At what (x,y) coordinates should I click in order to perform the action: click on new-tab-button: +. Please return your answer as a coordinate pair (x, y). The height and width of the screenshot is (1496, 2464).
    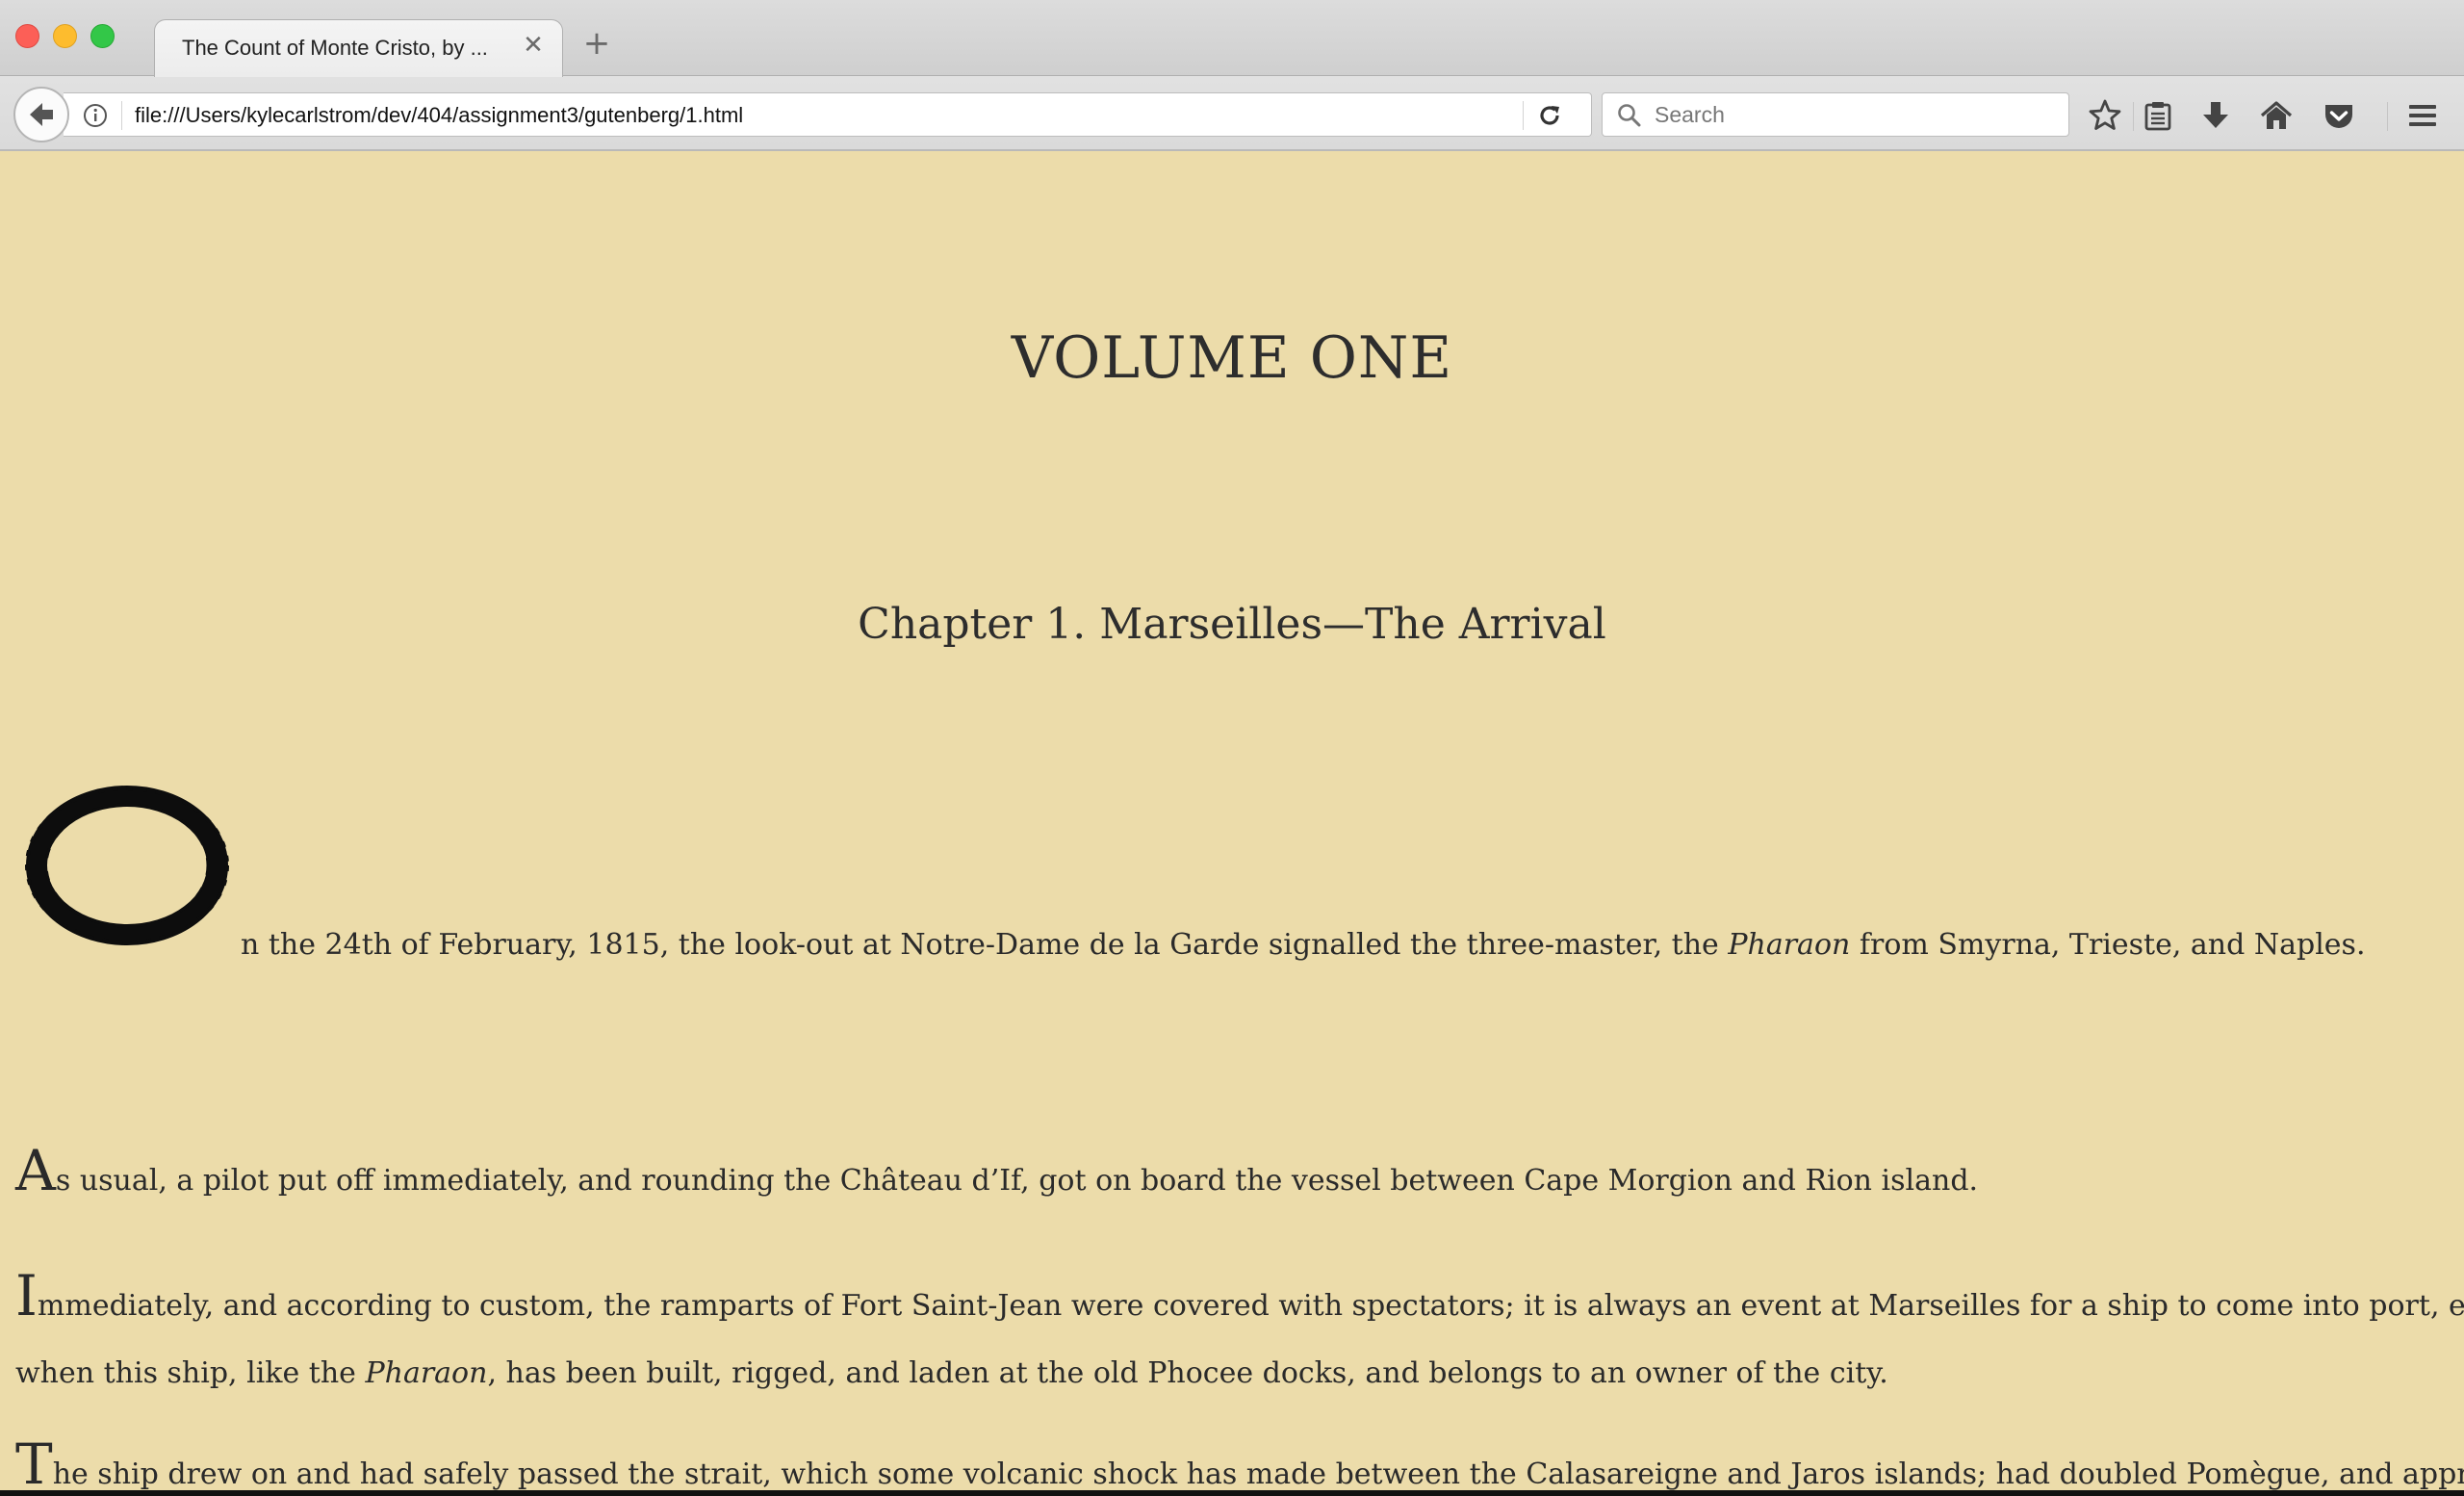
    Looking at the image, I should click on (596, 43).